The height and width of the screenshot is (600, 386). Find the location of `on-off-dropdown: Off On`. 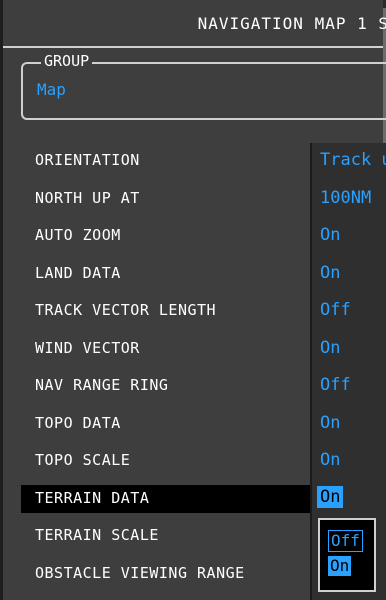

on-off-dropdown: Off On is located at coordinates (347, 555).